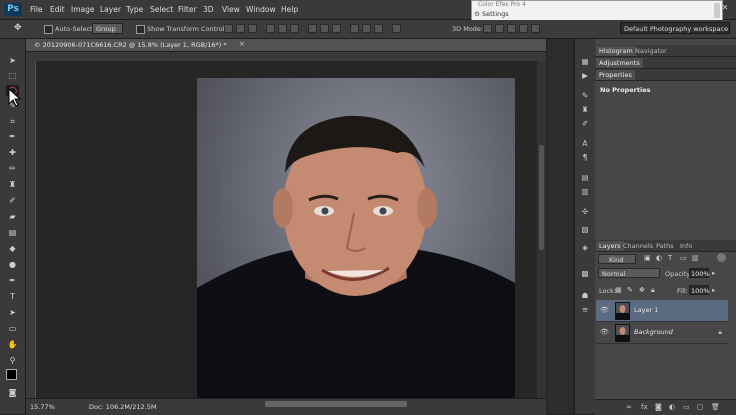 This screenshot has height=415, width=736. I want to click on fill-field: 100%, so click(699, 290).